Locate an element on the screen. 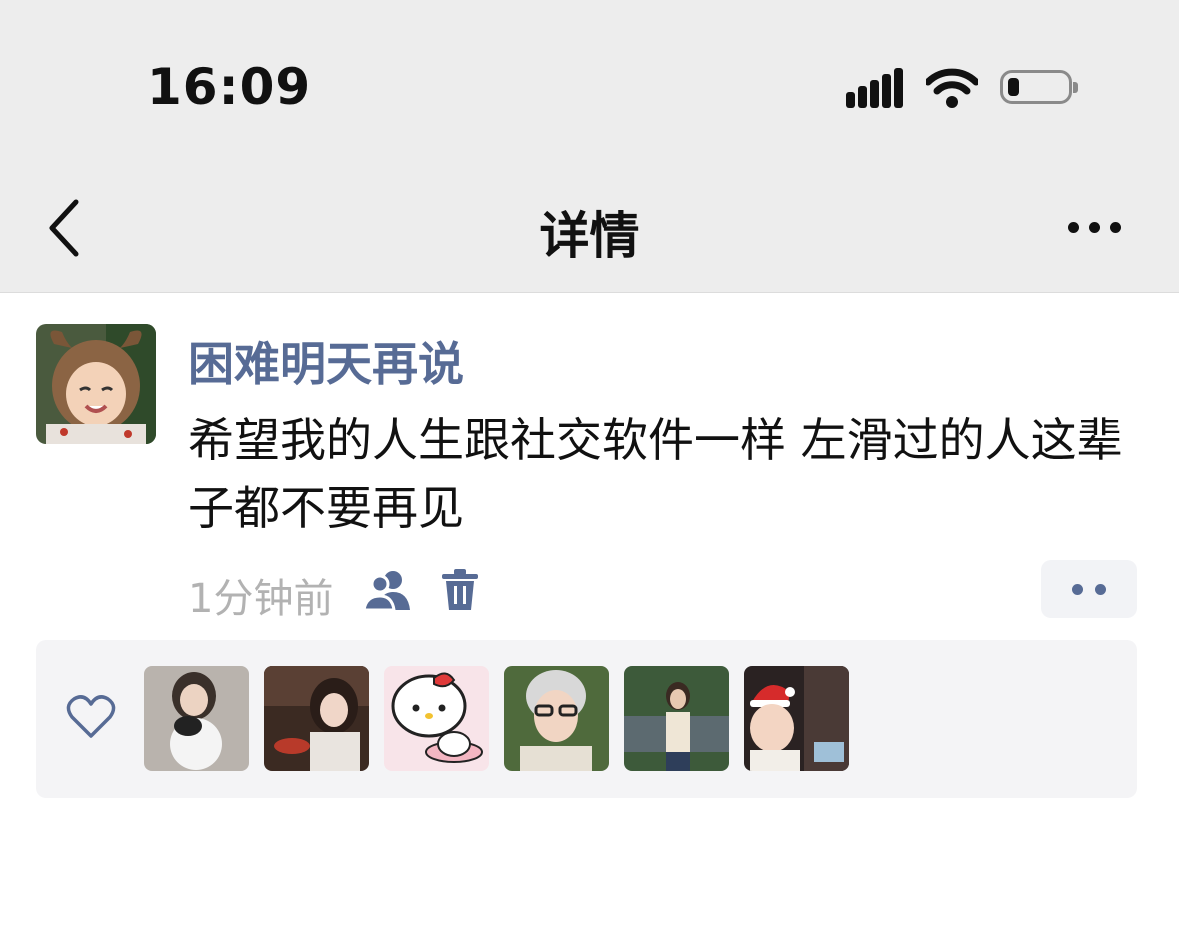 Image resolution: width=1179 pixels, height=950 pixels. signal-bars-icon is located at coordinates (876, 88).